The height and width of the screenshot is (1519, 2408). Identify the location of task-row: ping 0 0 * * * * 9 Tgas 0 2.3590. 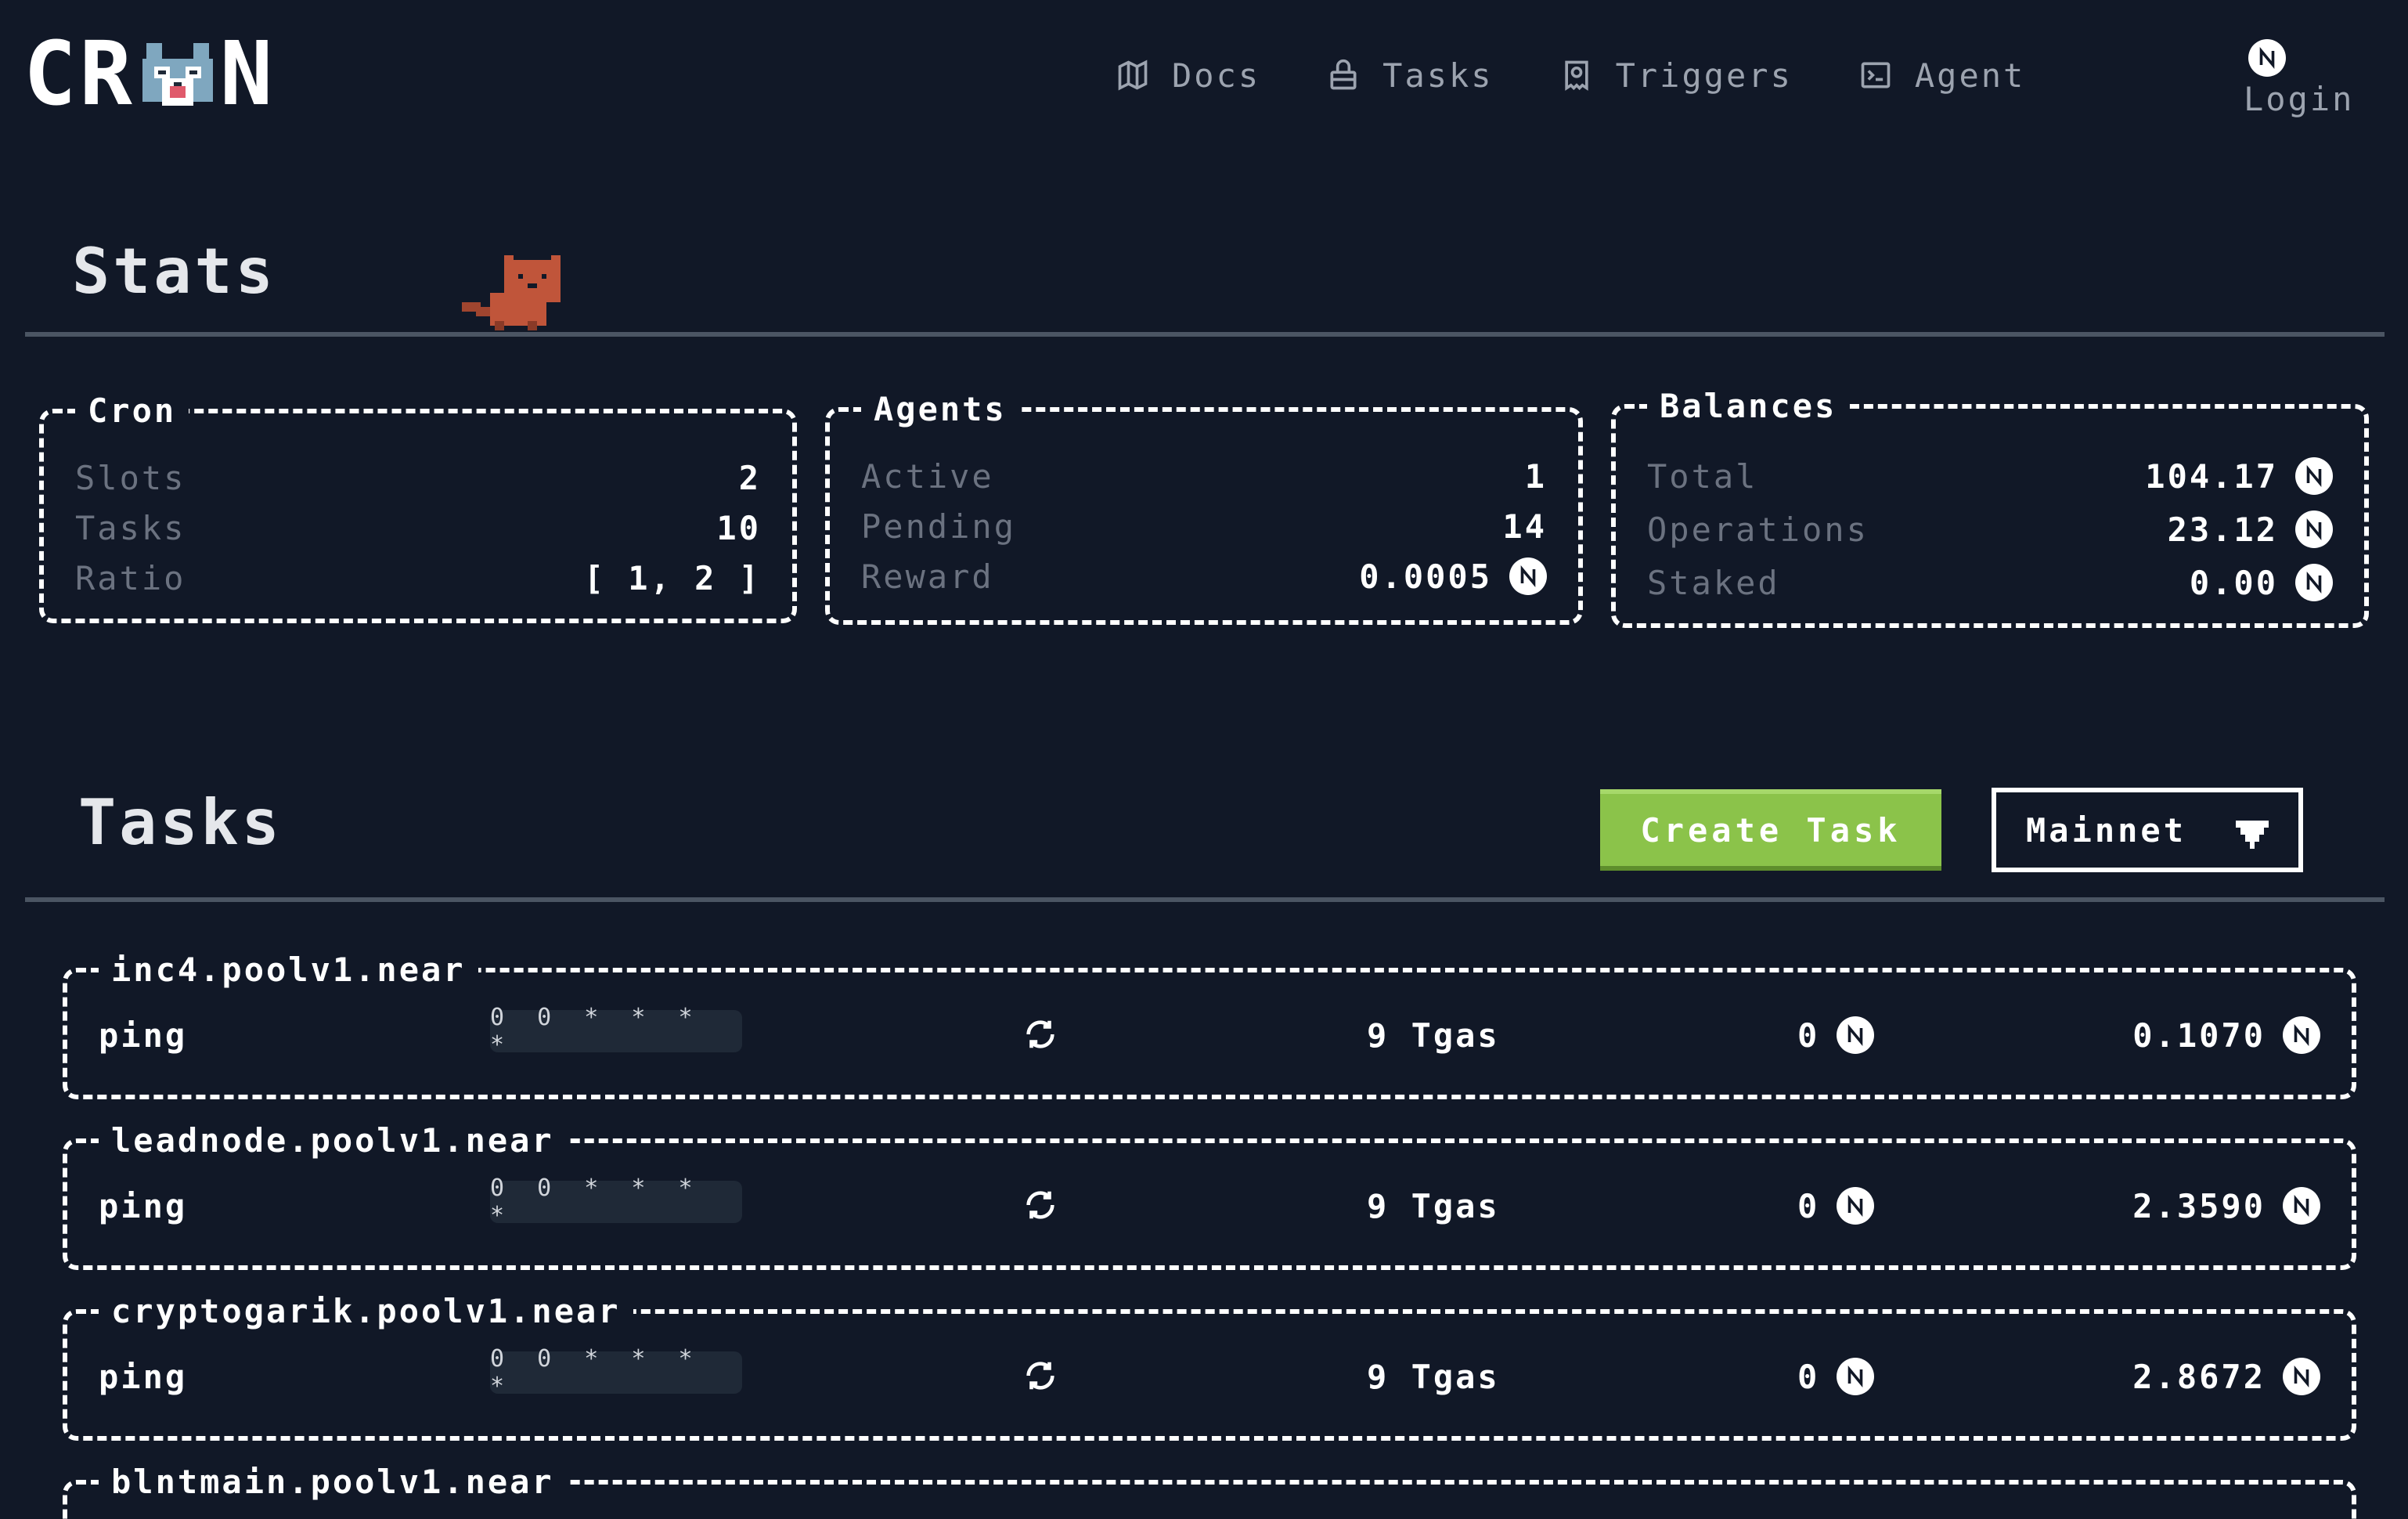
(1209, 1201).